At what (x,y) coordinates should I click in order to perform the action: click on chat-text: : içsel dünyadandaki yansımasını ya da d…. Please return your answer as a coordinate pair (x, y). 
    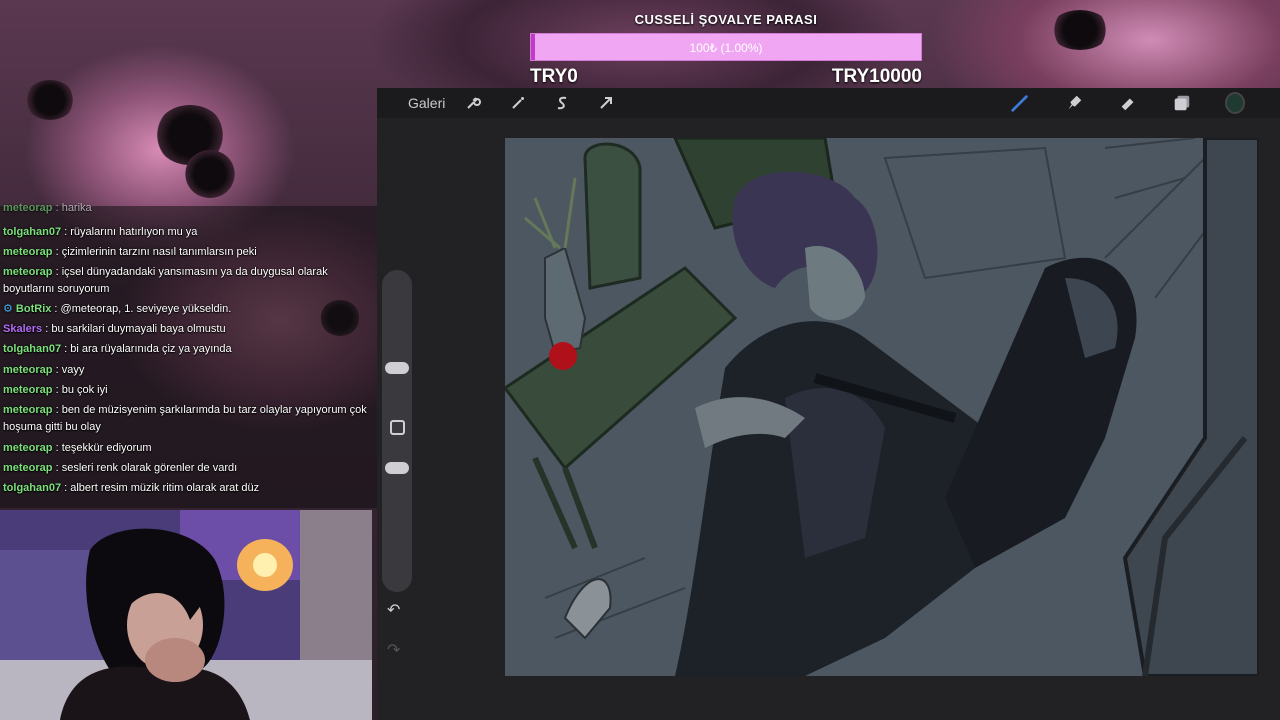
    Looking at the image, I should click on (165, 280).